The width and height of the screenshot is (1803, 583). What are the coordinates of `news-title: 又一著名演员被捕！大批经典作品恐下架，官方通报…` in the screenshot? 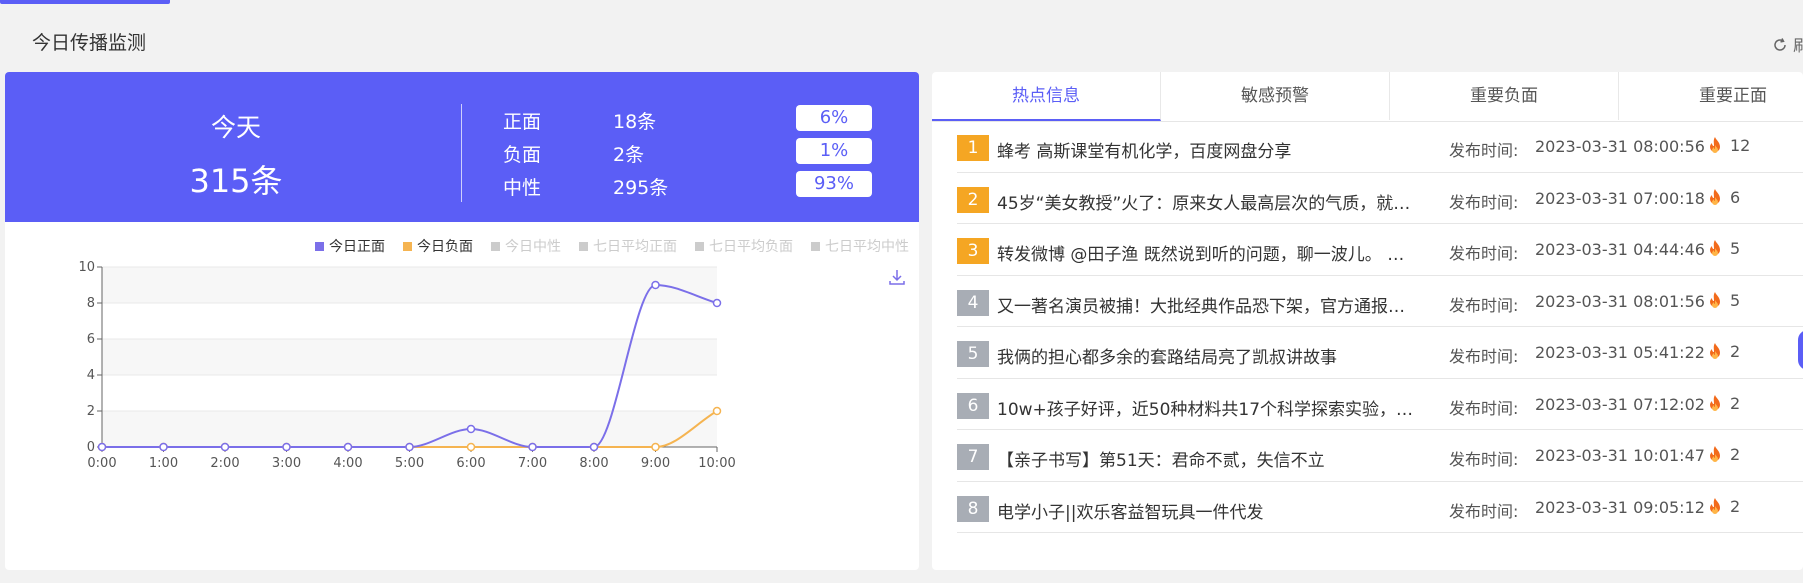 It's located at (1207, 304).